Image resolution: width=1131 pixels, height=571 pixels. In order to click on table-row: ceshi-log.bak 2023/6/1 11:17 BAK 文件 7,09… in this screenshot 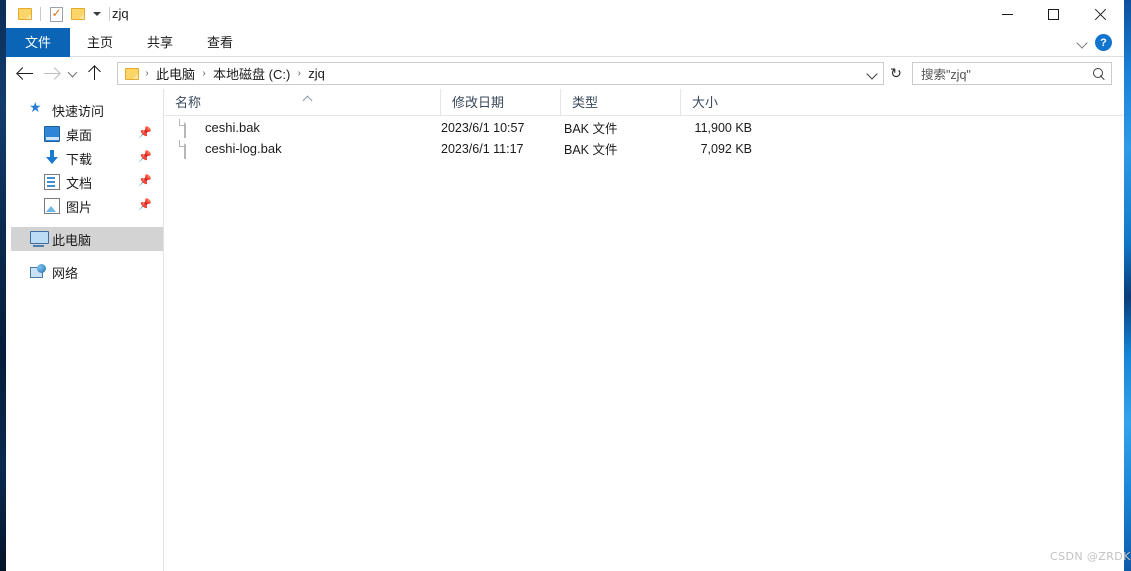, I will do `click(644, 148)`.